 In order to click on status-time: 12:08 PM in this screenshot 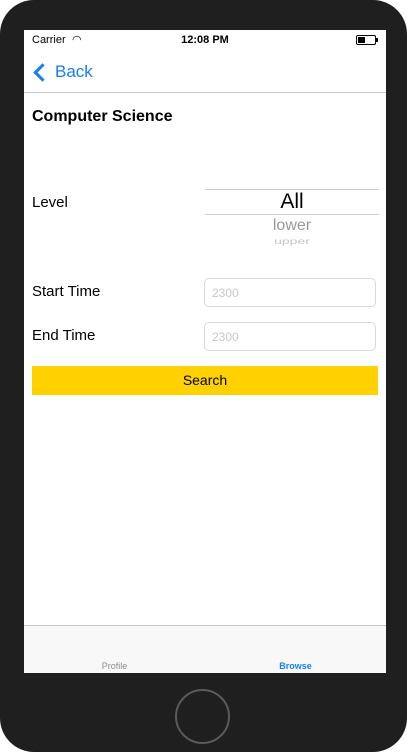, I will do `click(205, 40)`.